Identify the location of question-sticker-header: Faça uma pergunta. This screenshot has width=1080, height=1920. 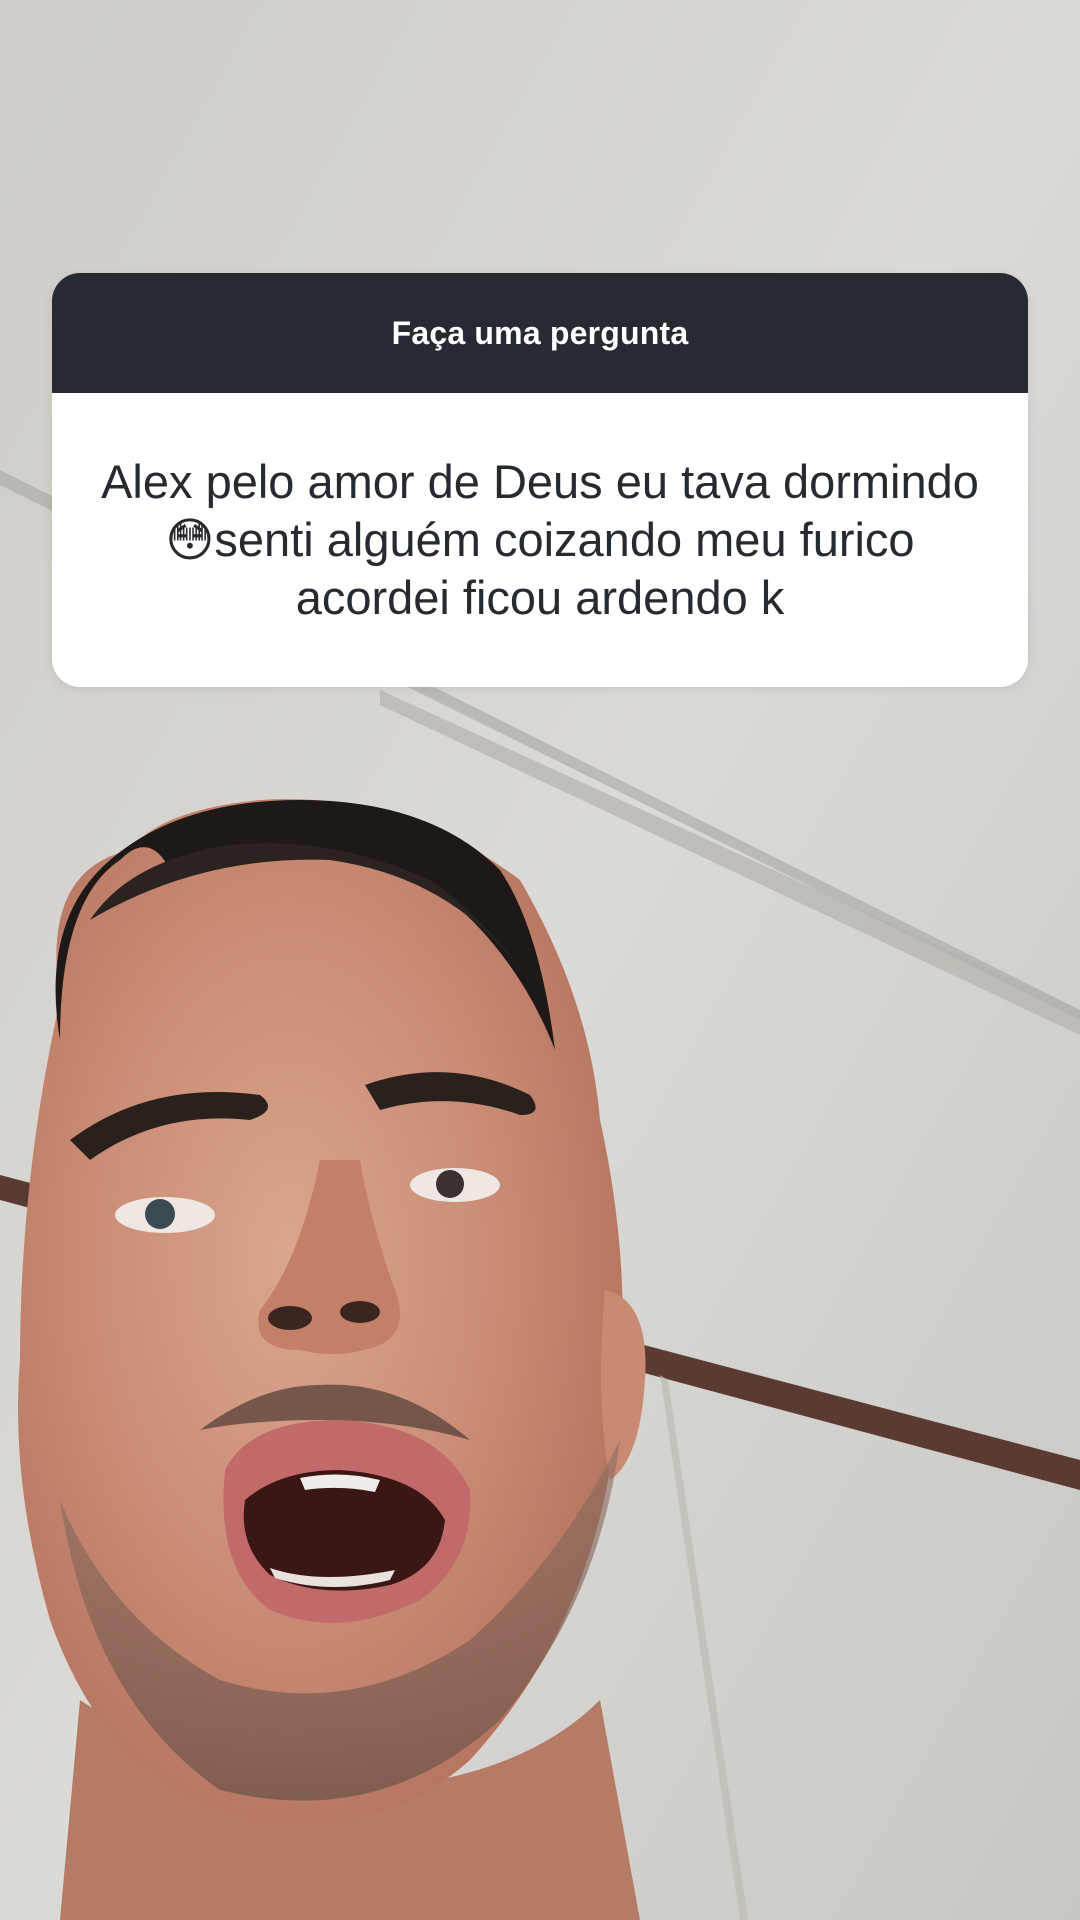
(540, 333).